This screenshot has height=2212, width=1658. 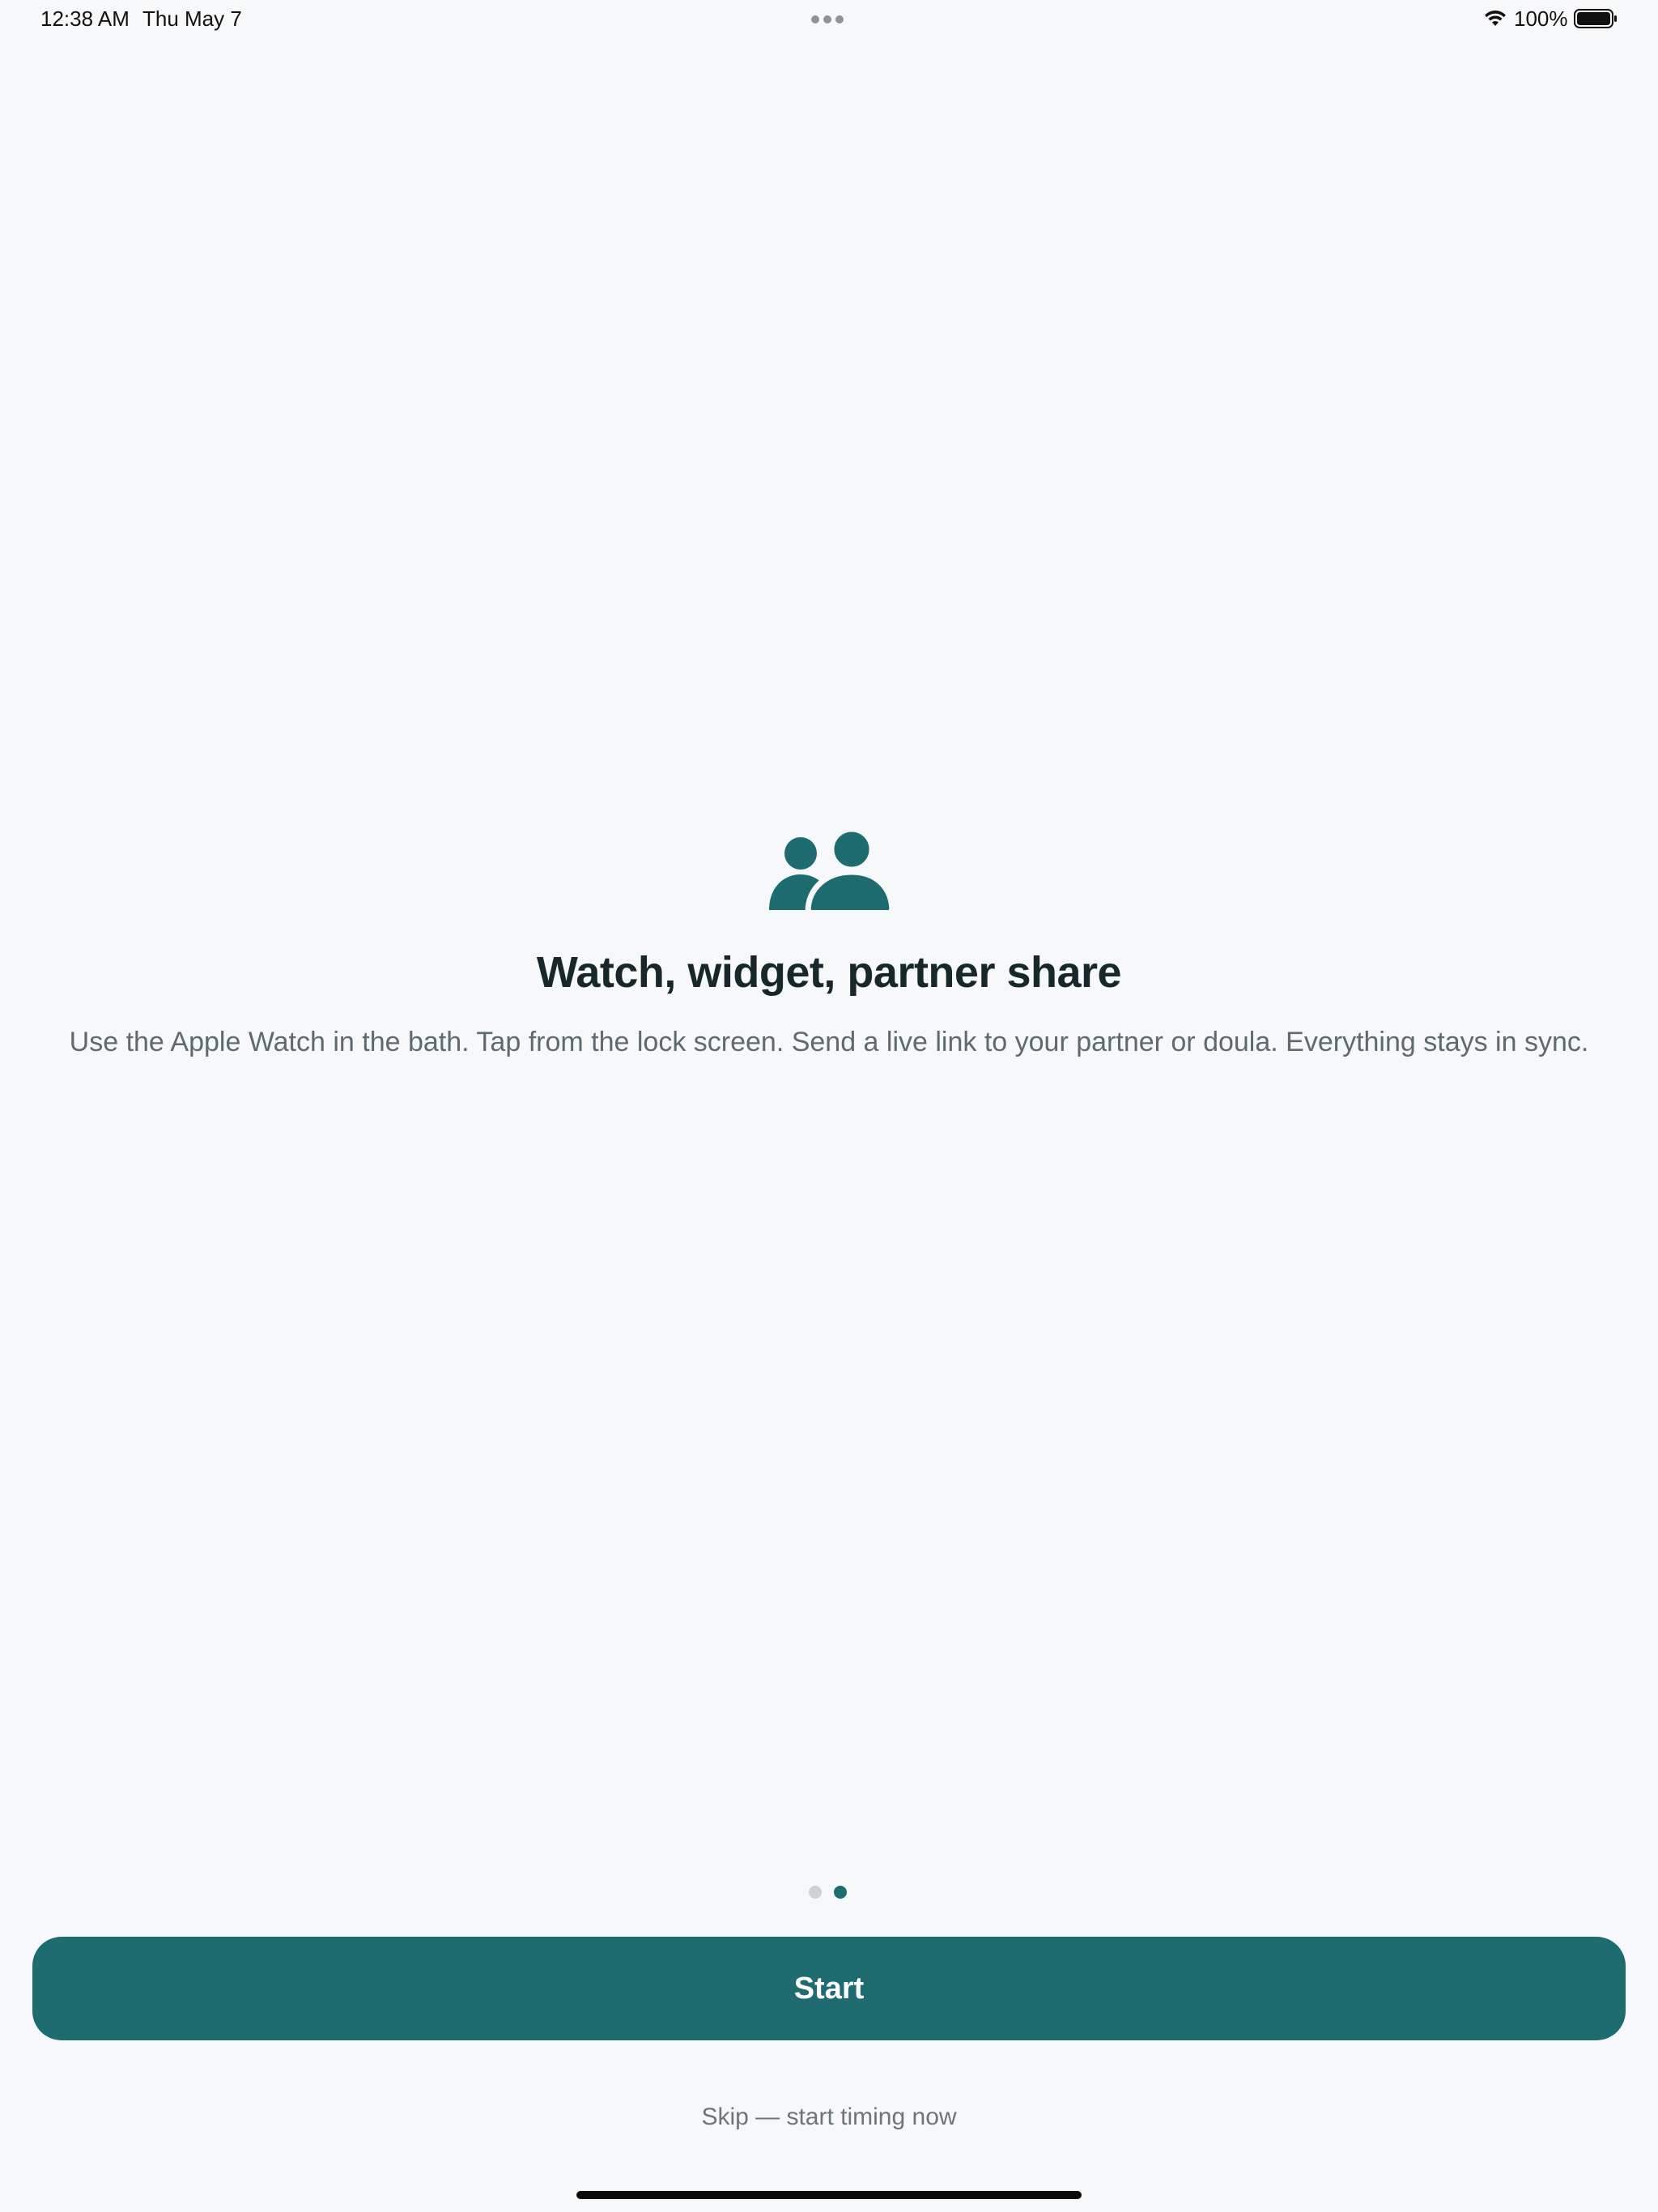 What do you see at coordinates (192, 19) in the screenshot?
I see `status-date: Thu May 7` at bounding box center [192, 19].